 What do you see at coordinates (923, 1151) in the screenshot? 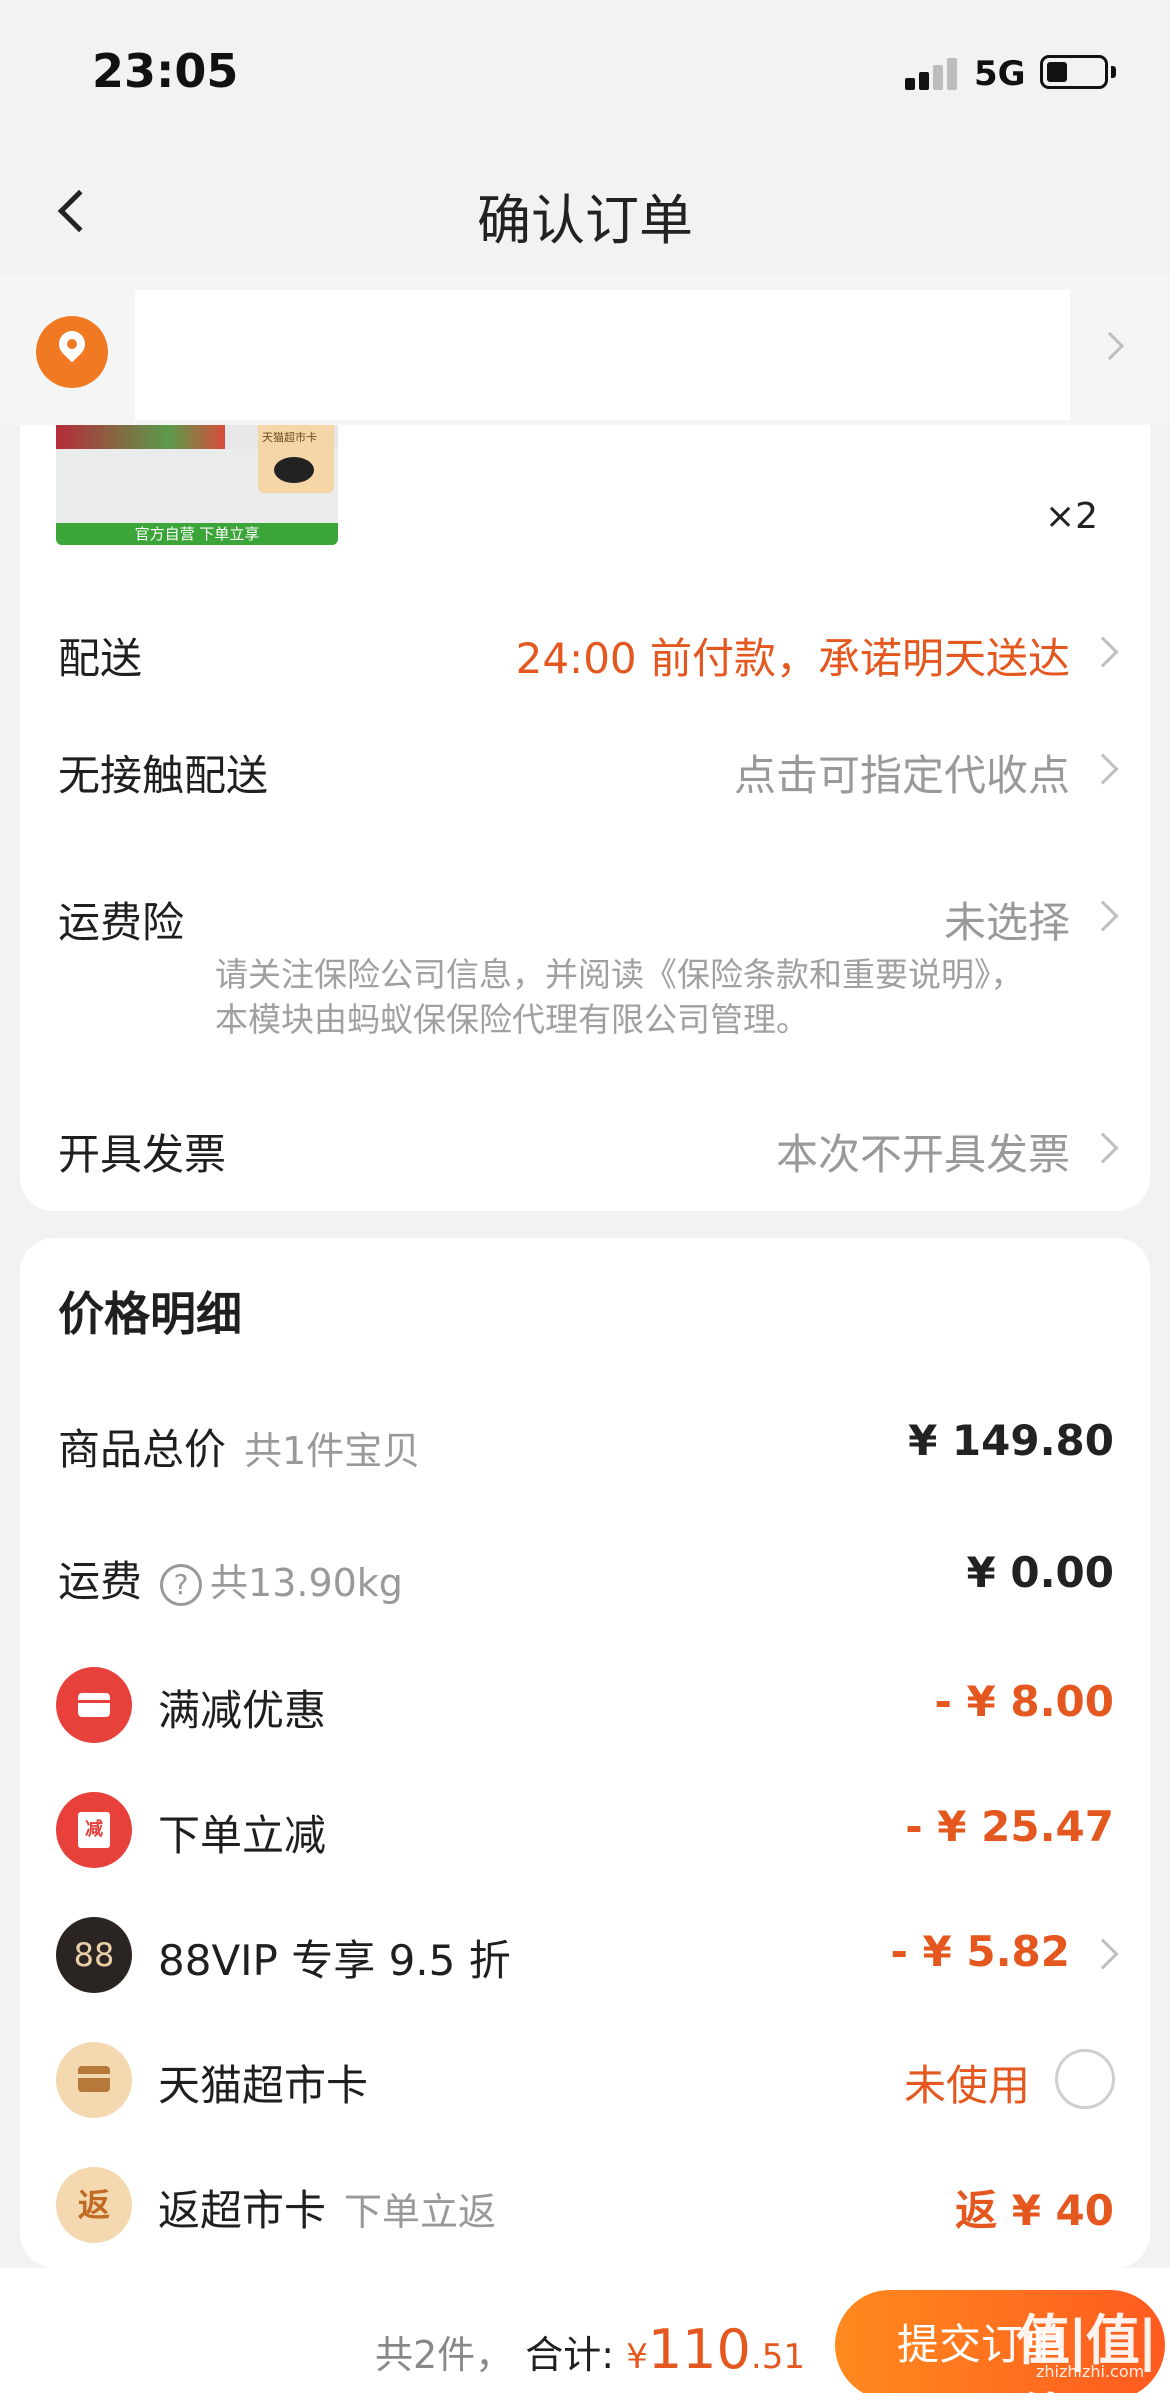
I see `invoice-value: 本次不开具发票` at bounding box center [923, 1151].